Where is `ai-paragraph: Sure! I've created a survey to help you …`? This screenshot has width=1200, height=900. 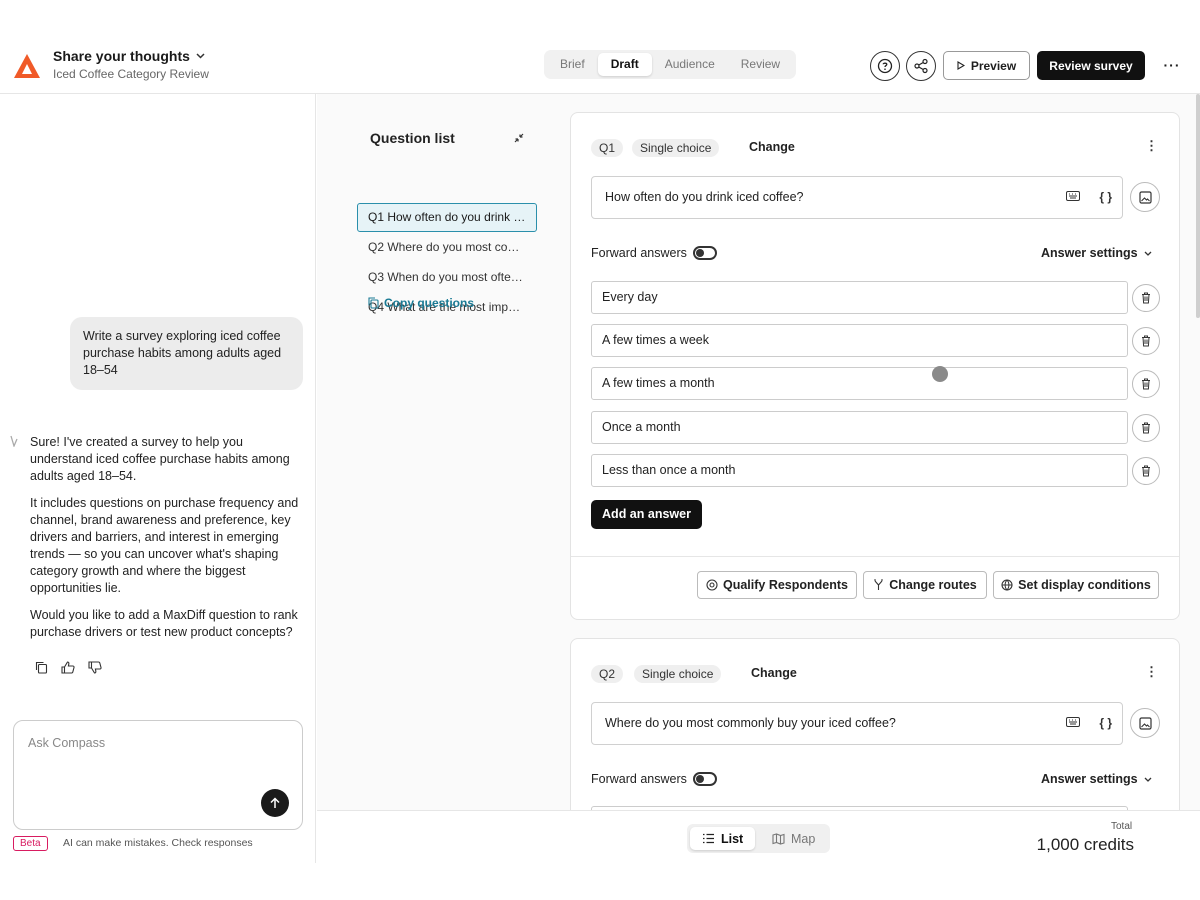
ai-paragraph: Sure! I've created a survey to help you … is located at coordinates (160, 459).